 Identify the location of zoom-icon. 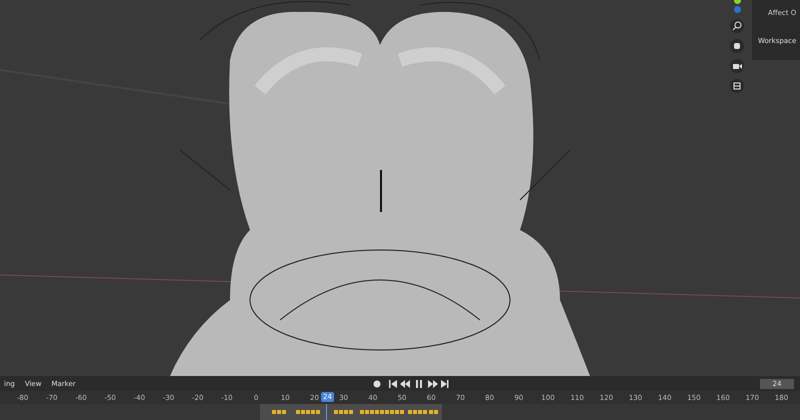
(737, 26).